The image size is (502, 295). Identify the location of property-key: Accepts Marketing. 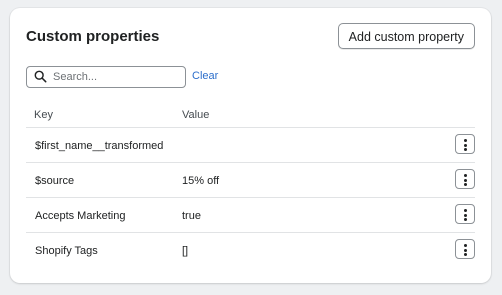
(80, 216).